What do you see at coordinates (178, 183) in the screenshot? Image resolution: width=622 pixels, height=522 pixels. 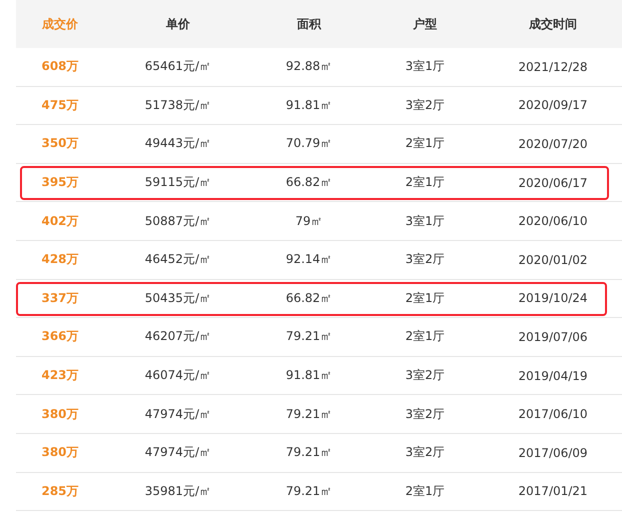 I see `table-cell: 59115元/㎡` at bounding box center [178, 183].